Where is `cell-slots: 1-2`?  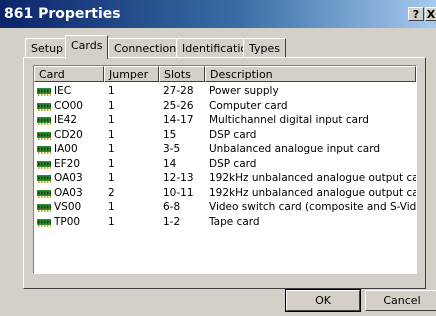 cell-slots: 1-2 is located at coordinates (172, 221).